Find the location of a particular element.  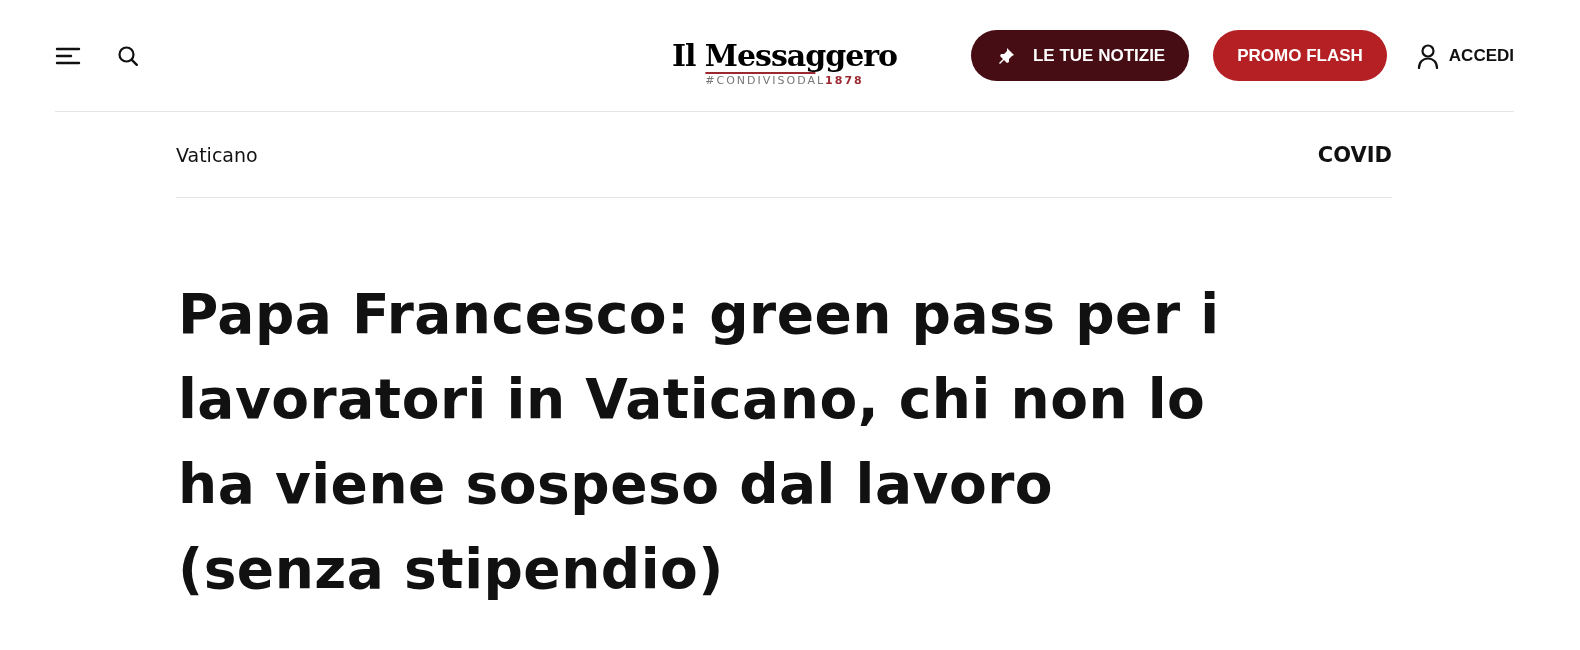

promo-button: PROMO FLASH is located at coordinates (1300, 55).